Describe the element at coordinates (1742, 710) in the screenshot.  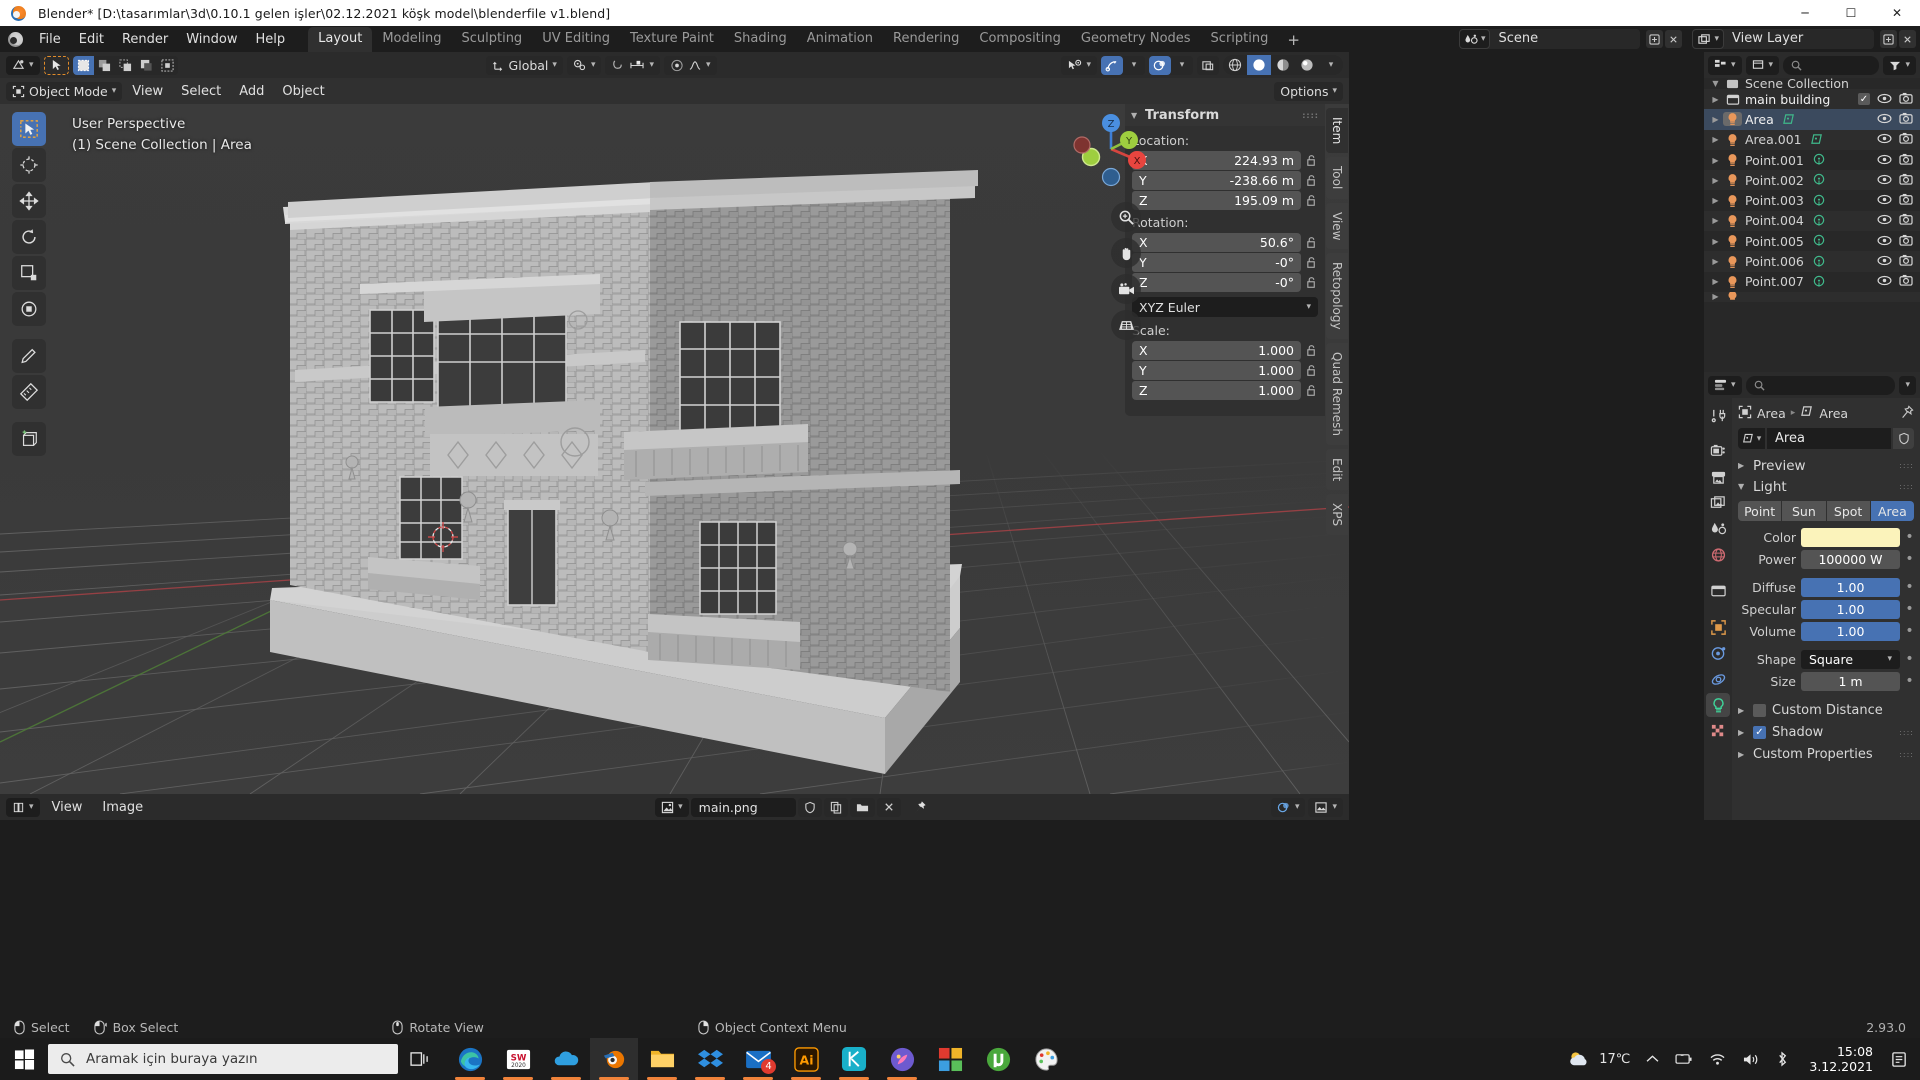
I see `chevron-right-icon: ▶` at that location.